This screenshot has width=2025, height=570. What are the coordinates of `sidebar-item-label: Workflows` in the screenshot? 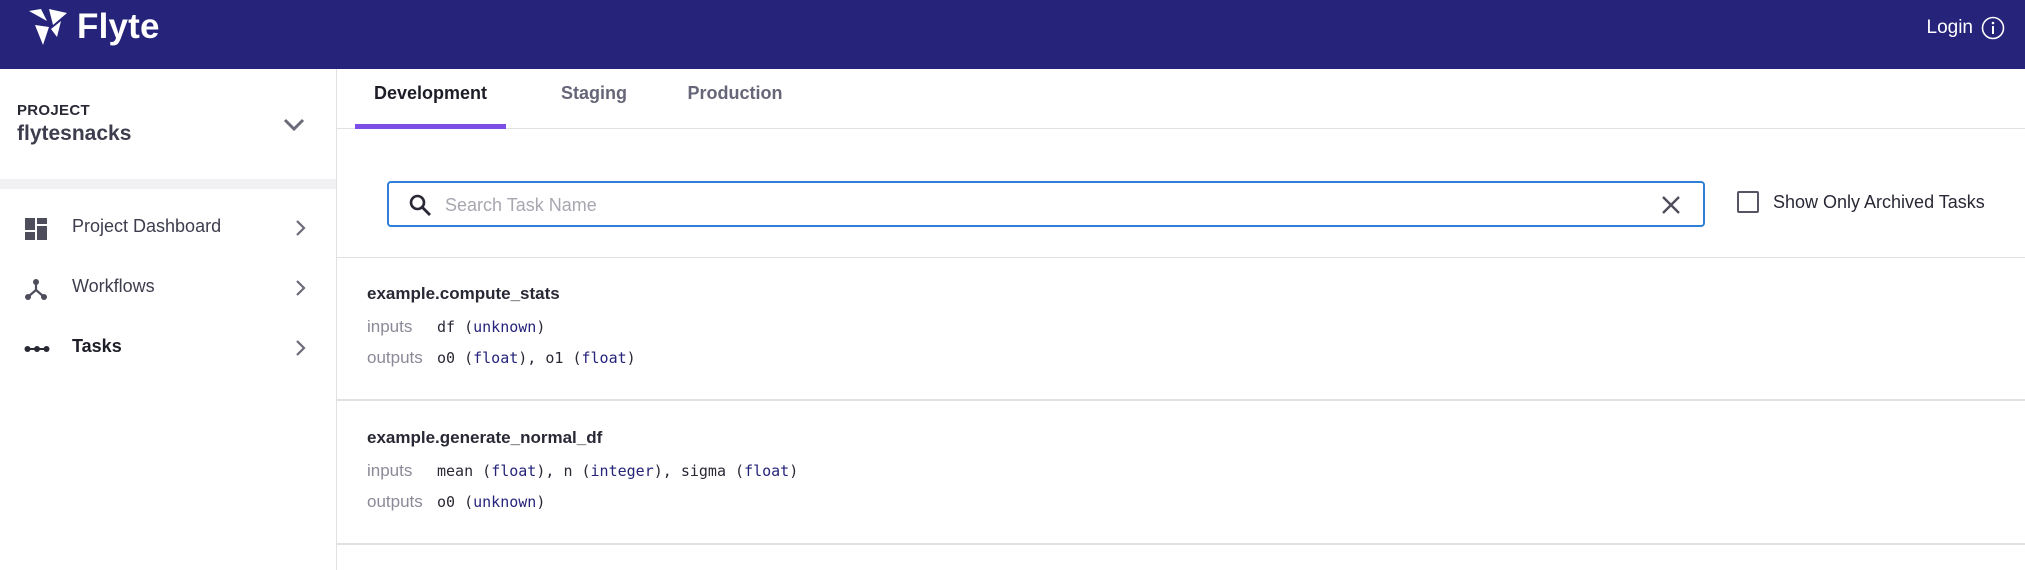 It's located at (113, 286).